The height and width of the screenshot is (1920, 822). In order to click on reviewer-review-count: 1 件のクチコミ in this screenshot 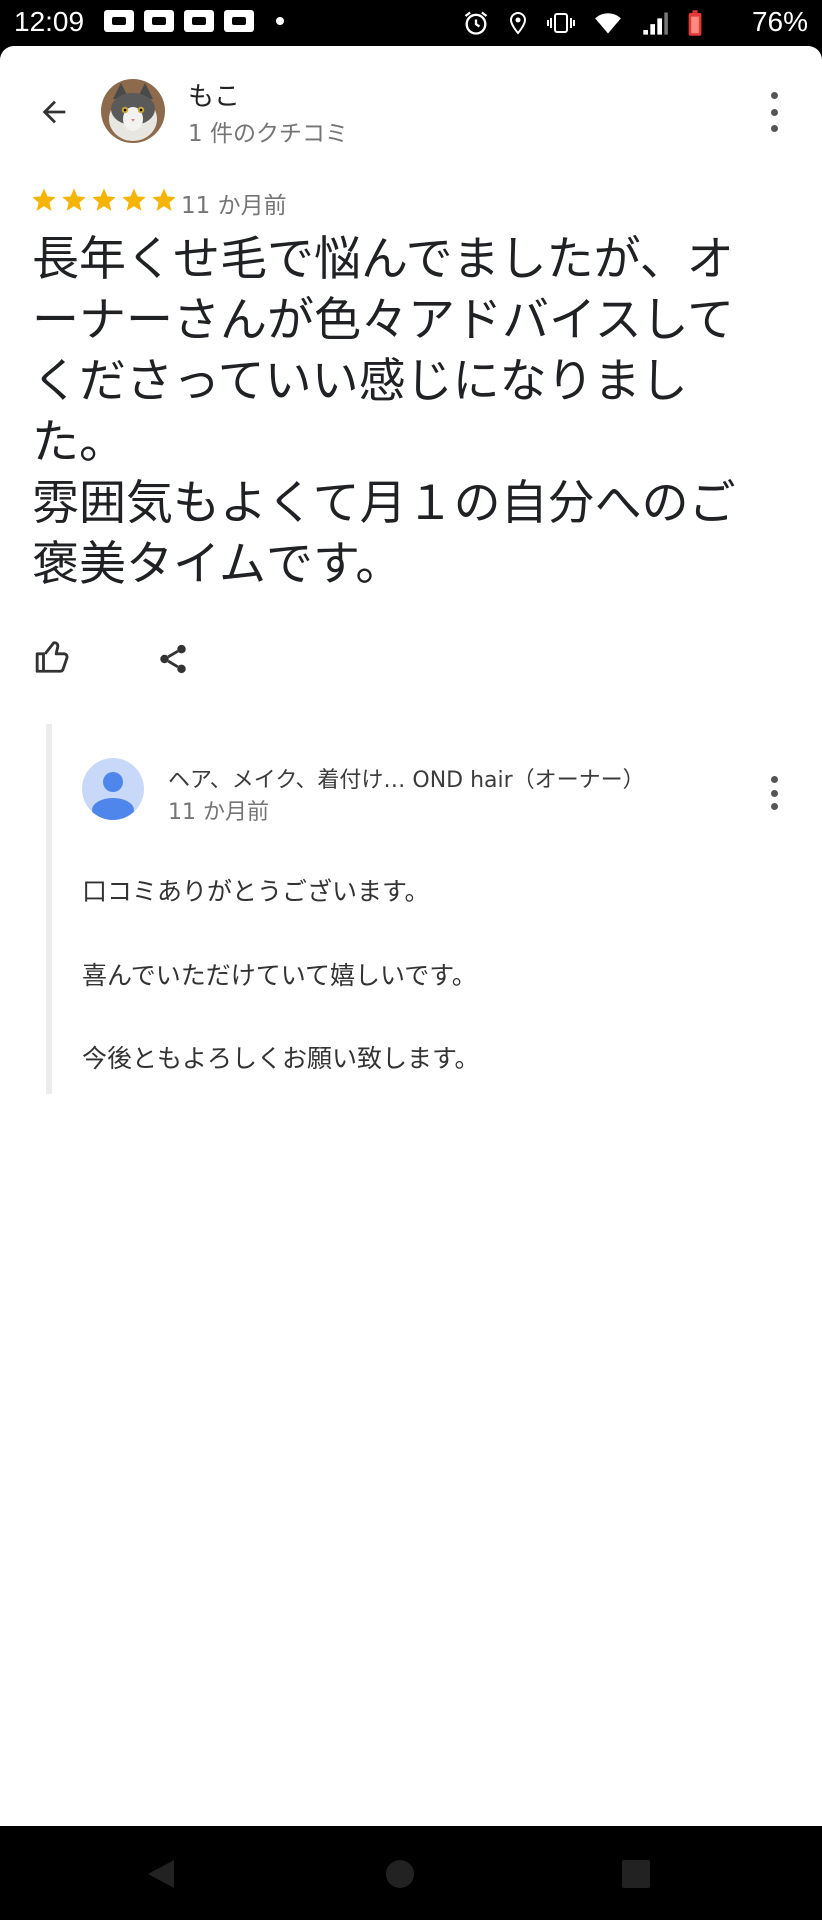, I will do `click(268, 134)`.